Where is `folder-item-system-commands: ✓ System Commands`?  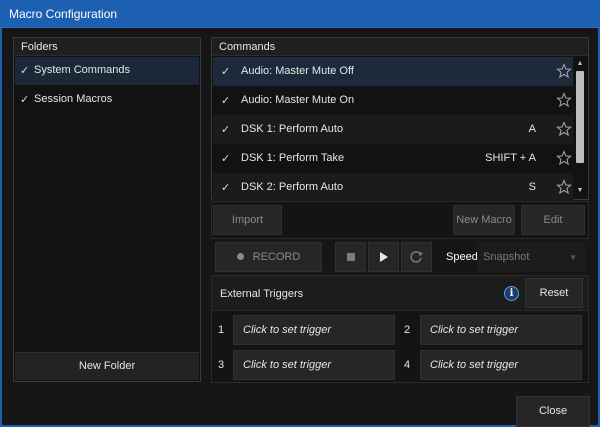 folder-item-system-commands: ✓ System Commands is located at coordinates (107, 71).